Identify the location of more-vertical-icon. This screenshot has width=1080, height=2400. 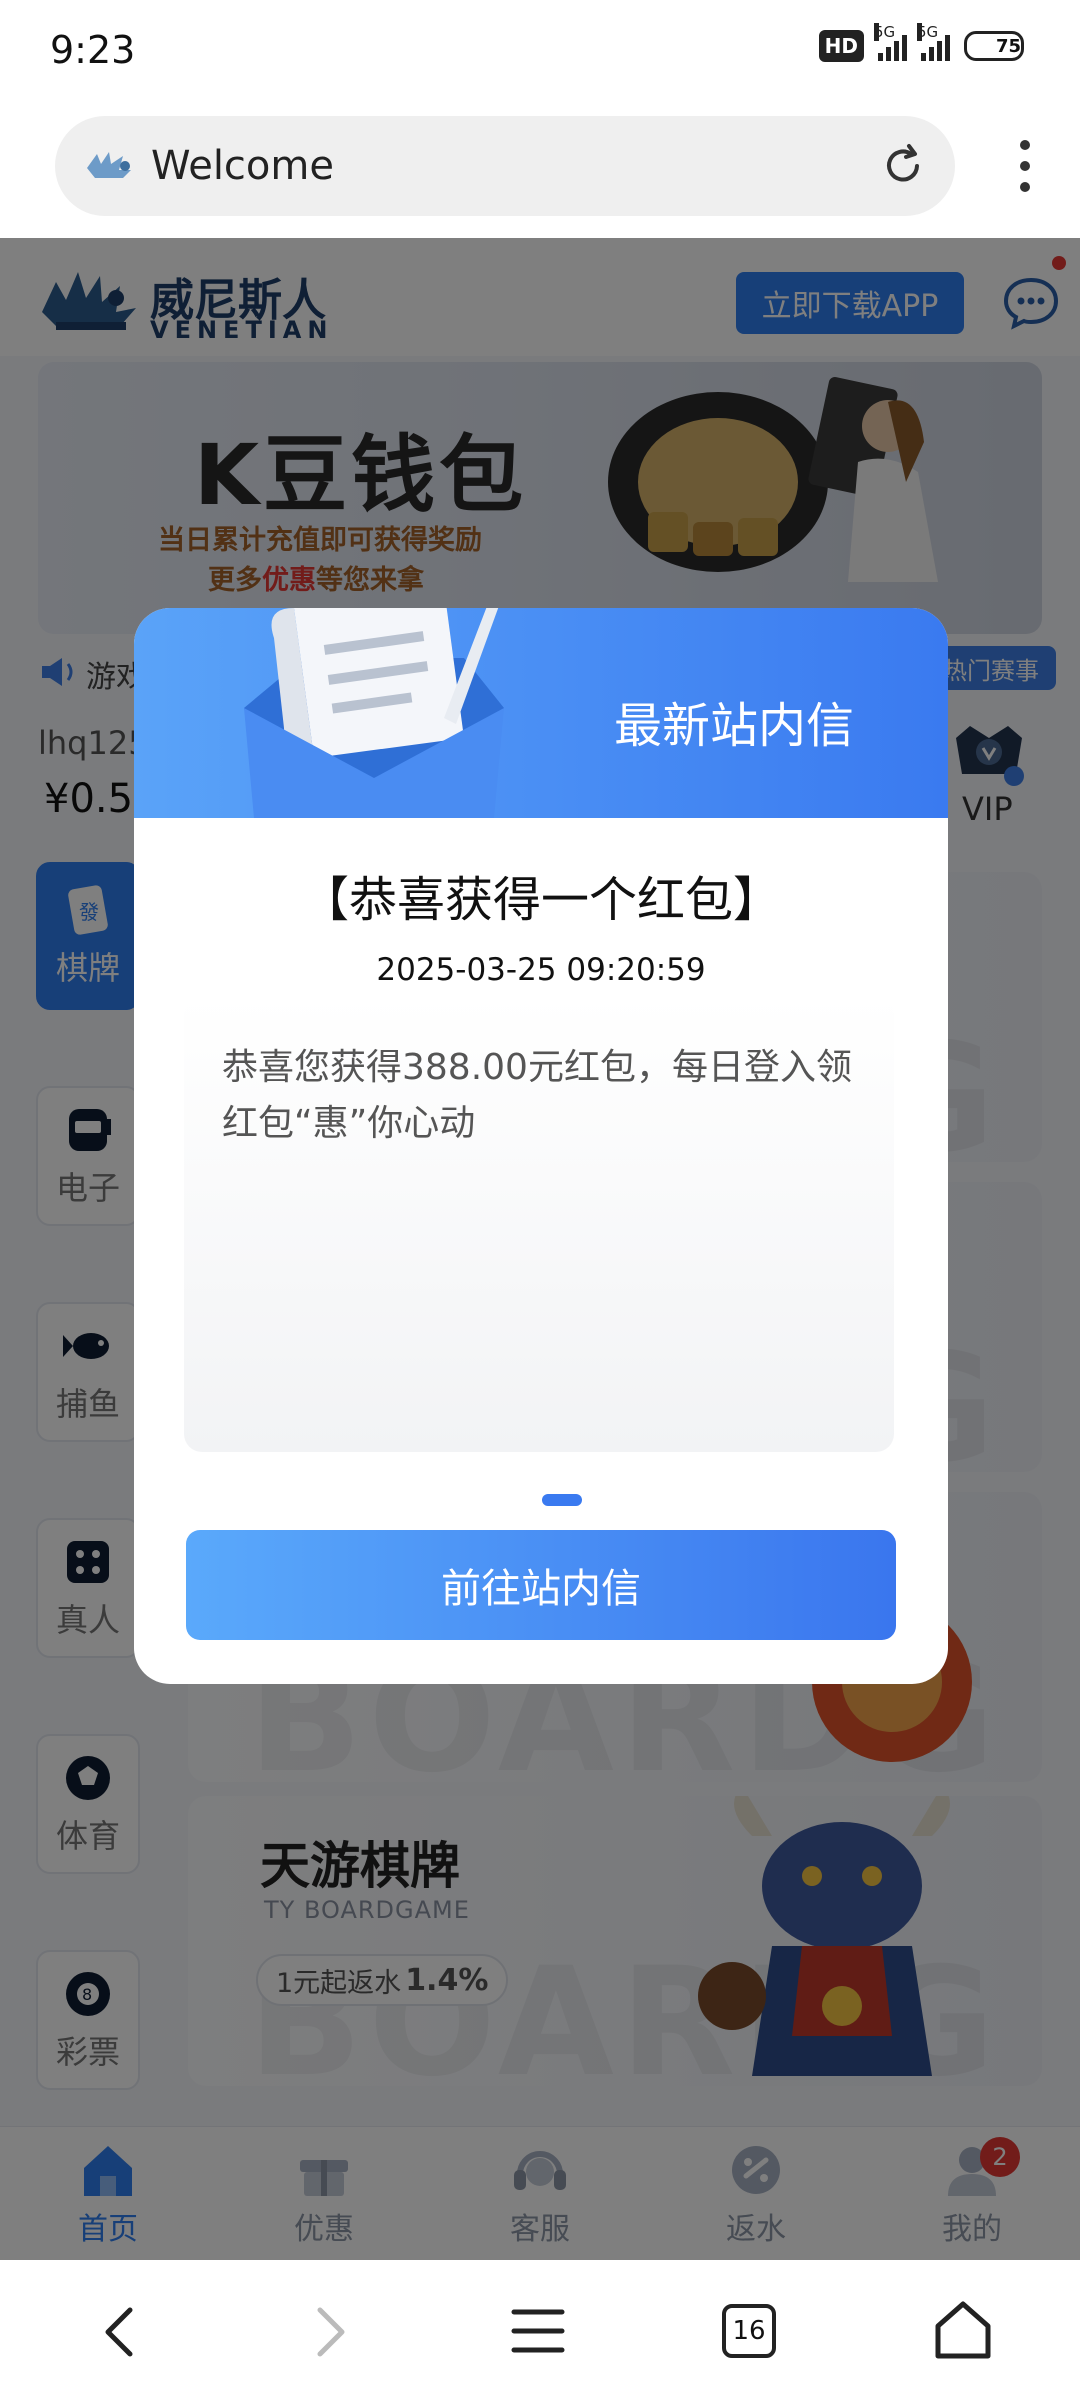
(1025, 166).